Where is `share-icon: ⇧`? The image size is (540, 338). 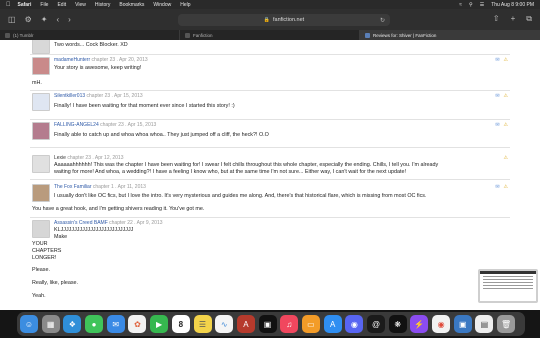 share-icon: ⇧ is located at coordinates (496, 19).